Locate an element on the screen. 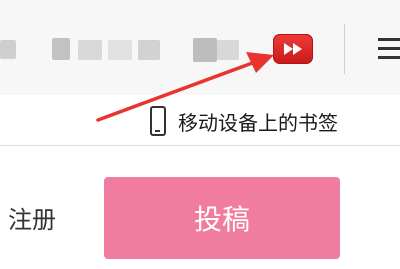 This screenshot has height=269, width=400. mobile-bookmarks-folder: 移动设备上的书签 is located at coordinates (244, 121).